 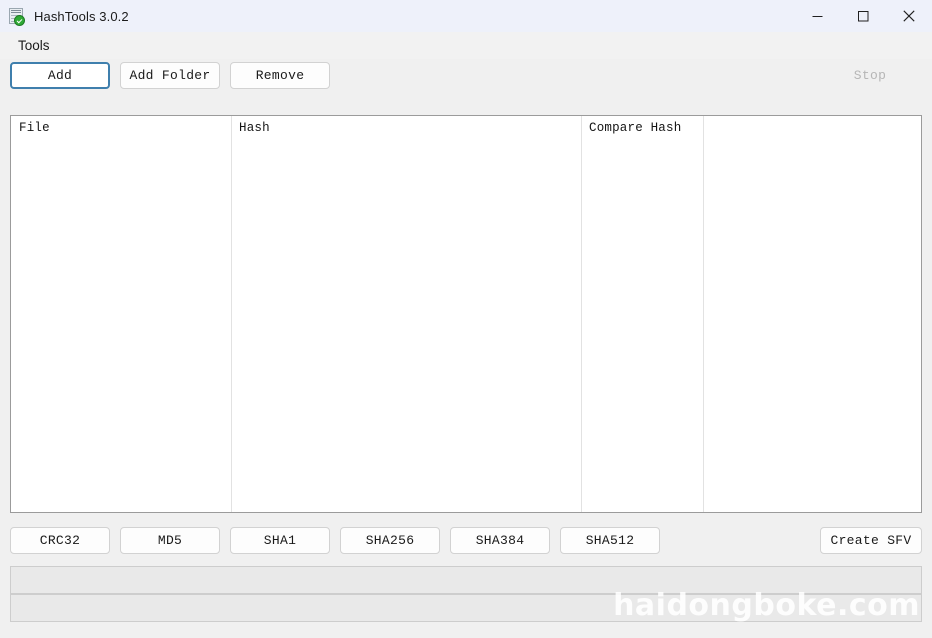 I want to click on add-folder-button: Add Folder, so click(x=170, y=75).